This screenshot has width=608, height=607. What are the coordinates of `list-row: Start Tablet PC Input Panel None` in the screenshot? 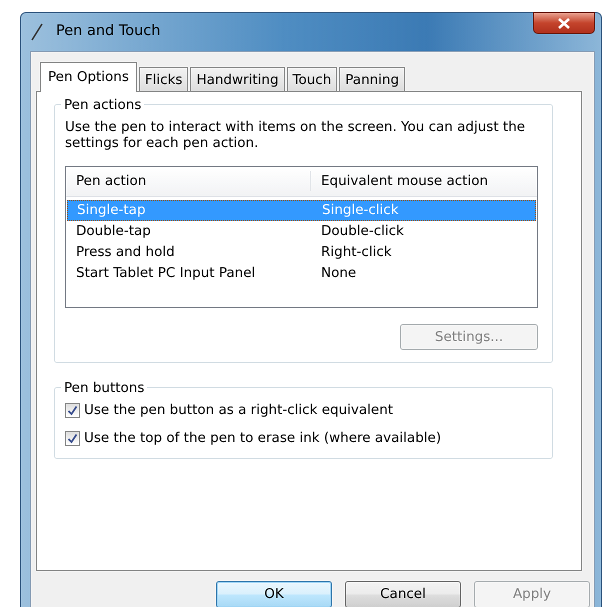 It's located at (301, 273).